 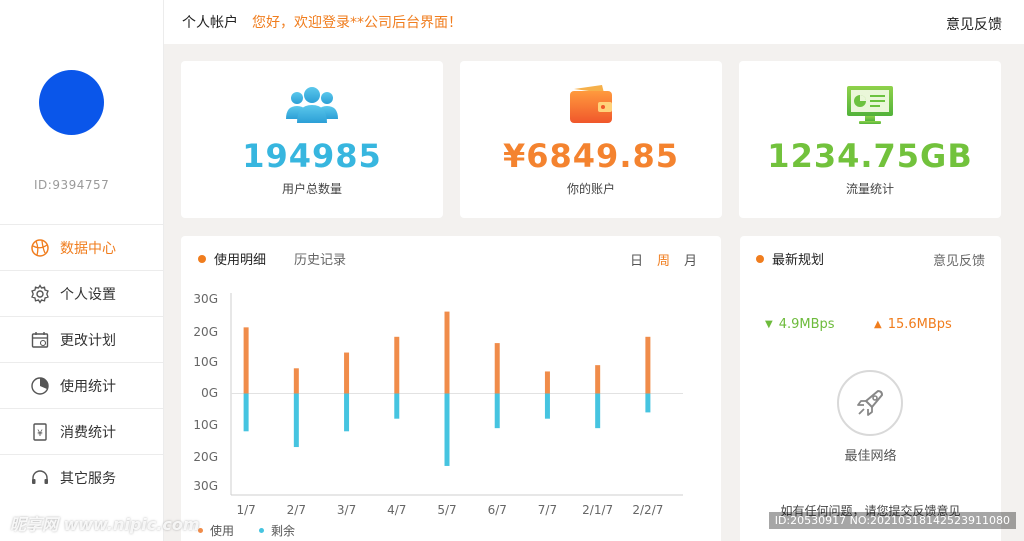 What do you see at coordinates (590, 189) in the screenshot?
I see `stat-label: 你的账户` at bounding box center [590, 189].